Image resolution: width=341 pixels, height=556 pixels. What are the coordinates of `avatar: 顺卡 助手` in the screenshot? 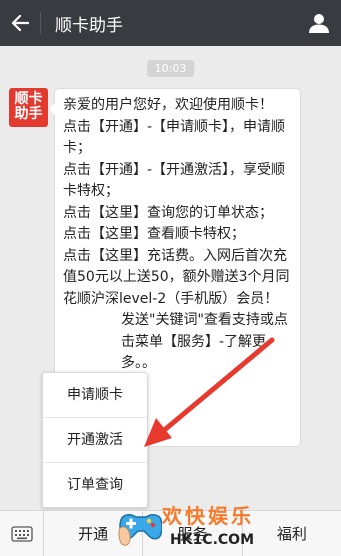 It's located at (28, 107).